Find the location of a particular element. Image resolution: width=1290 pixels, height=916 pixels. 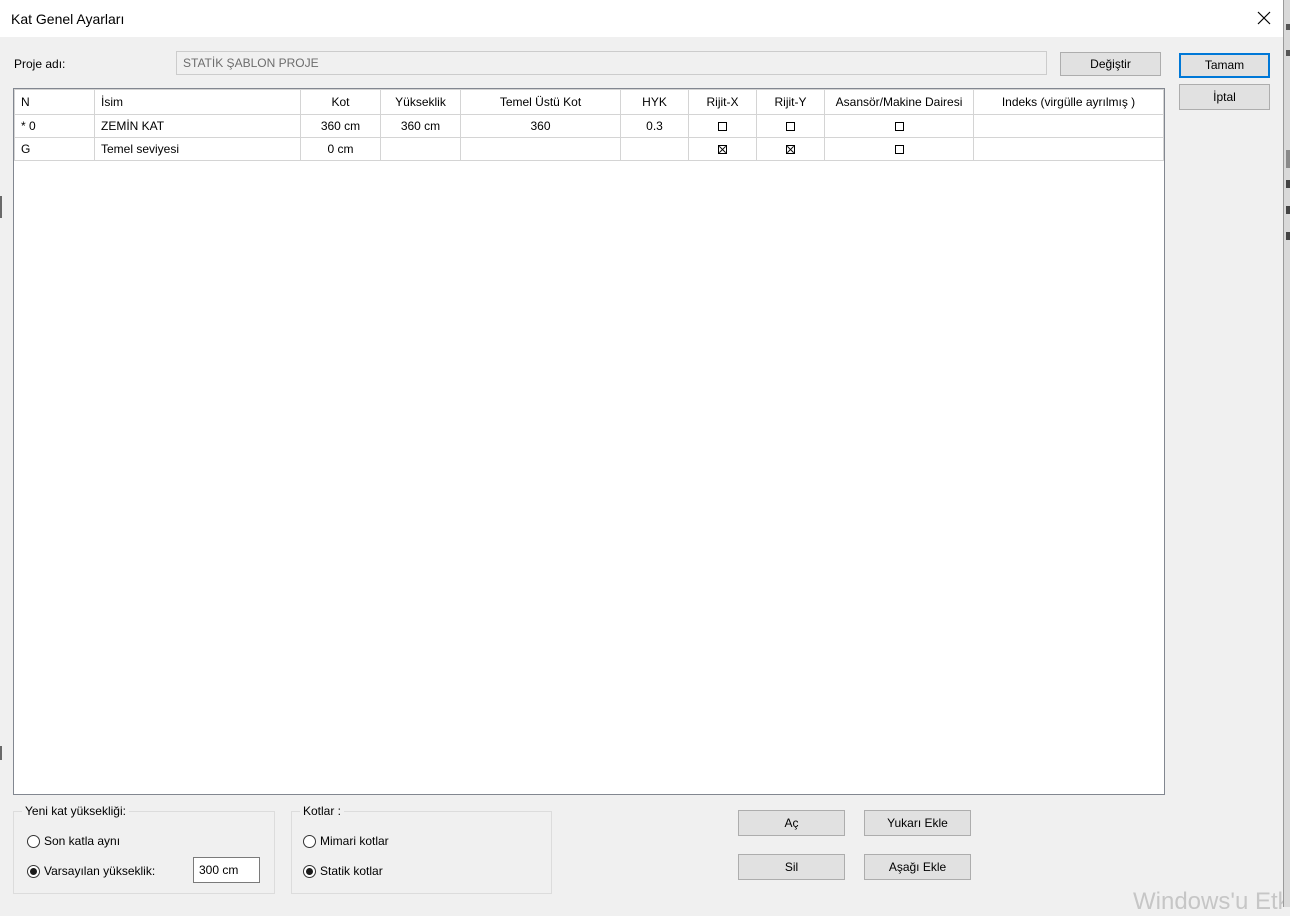

architectural-levels-label: Mimari kotlar is located at coordinates (354, 841).